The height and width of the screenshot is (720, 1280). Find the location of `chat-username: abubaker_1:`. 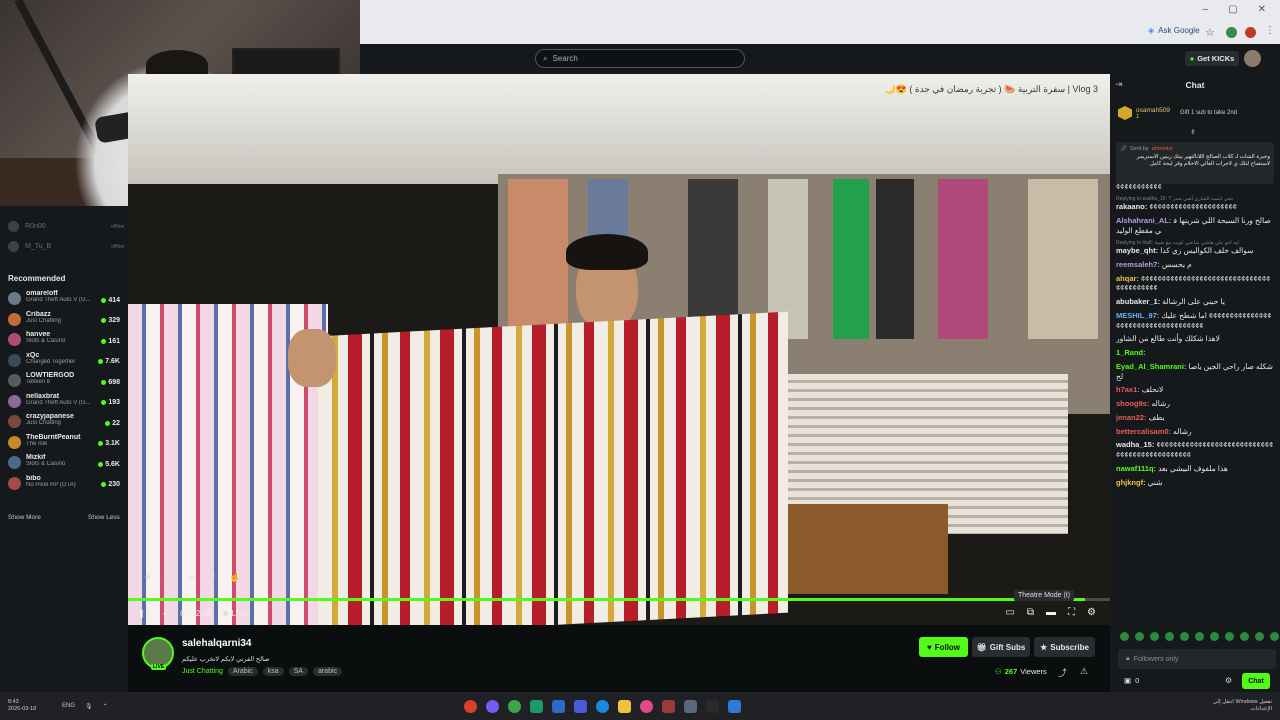

chat-username: abubaker_1: is located at coordinates (1138, 301).